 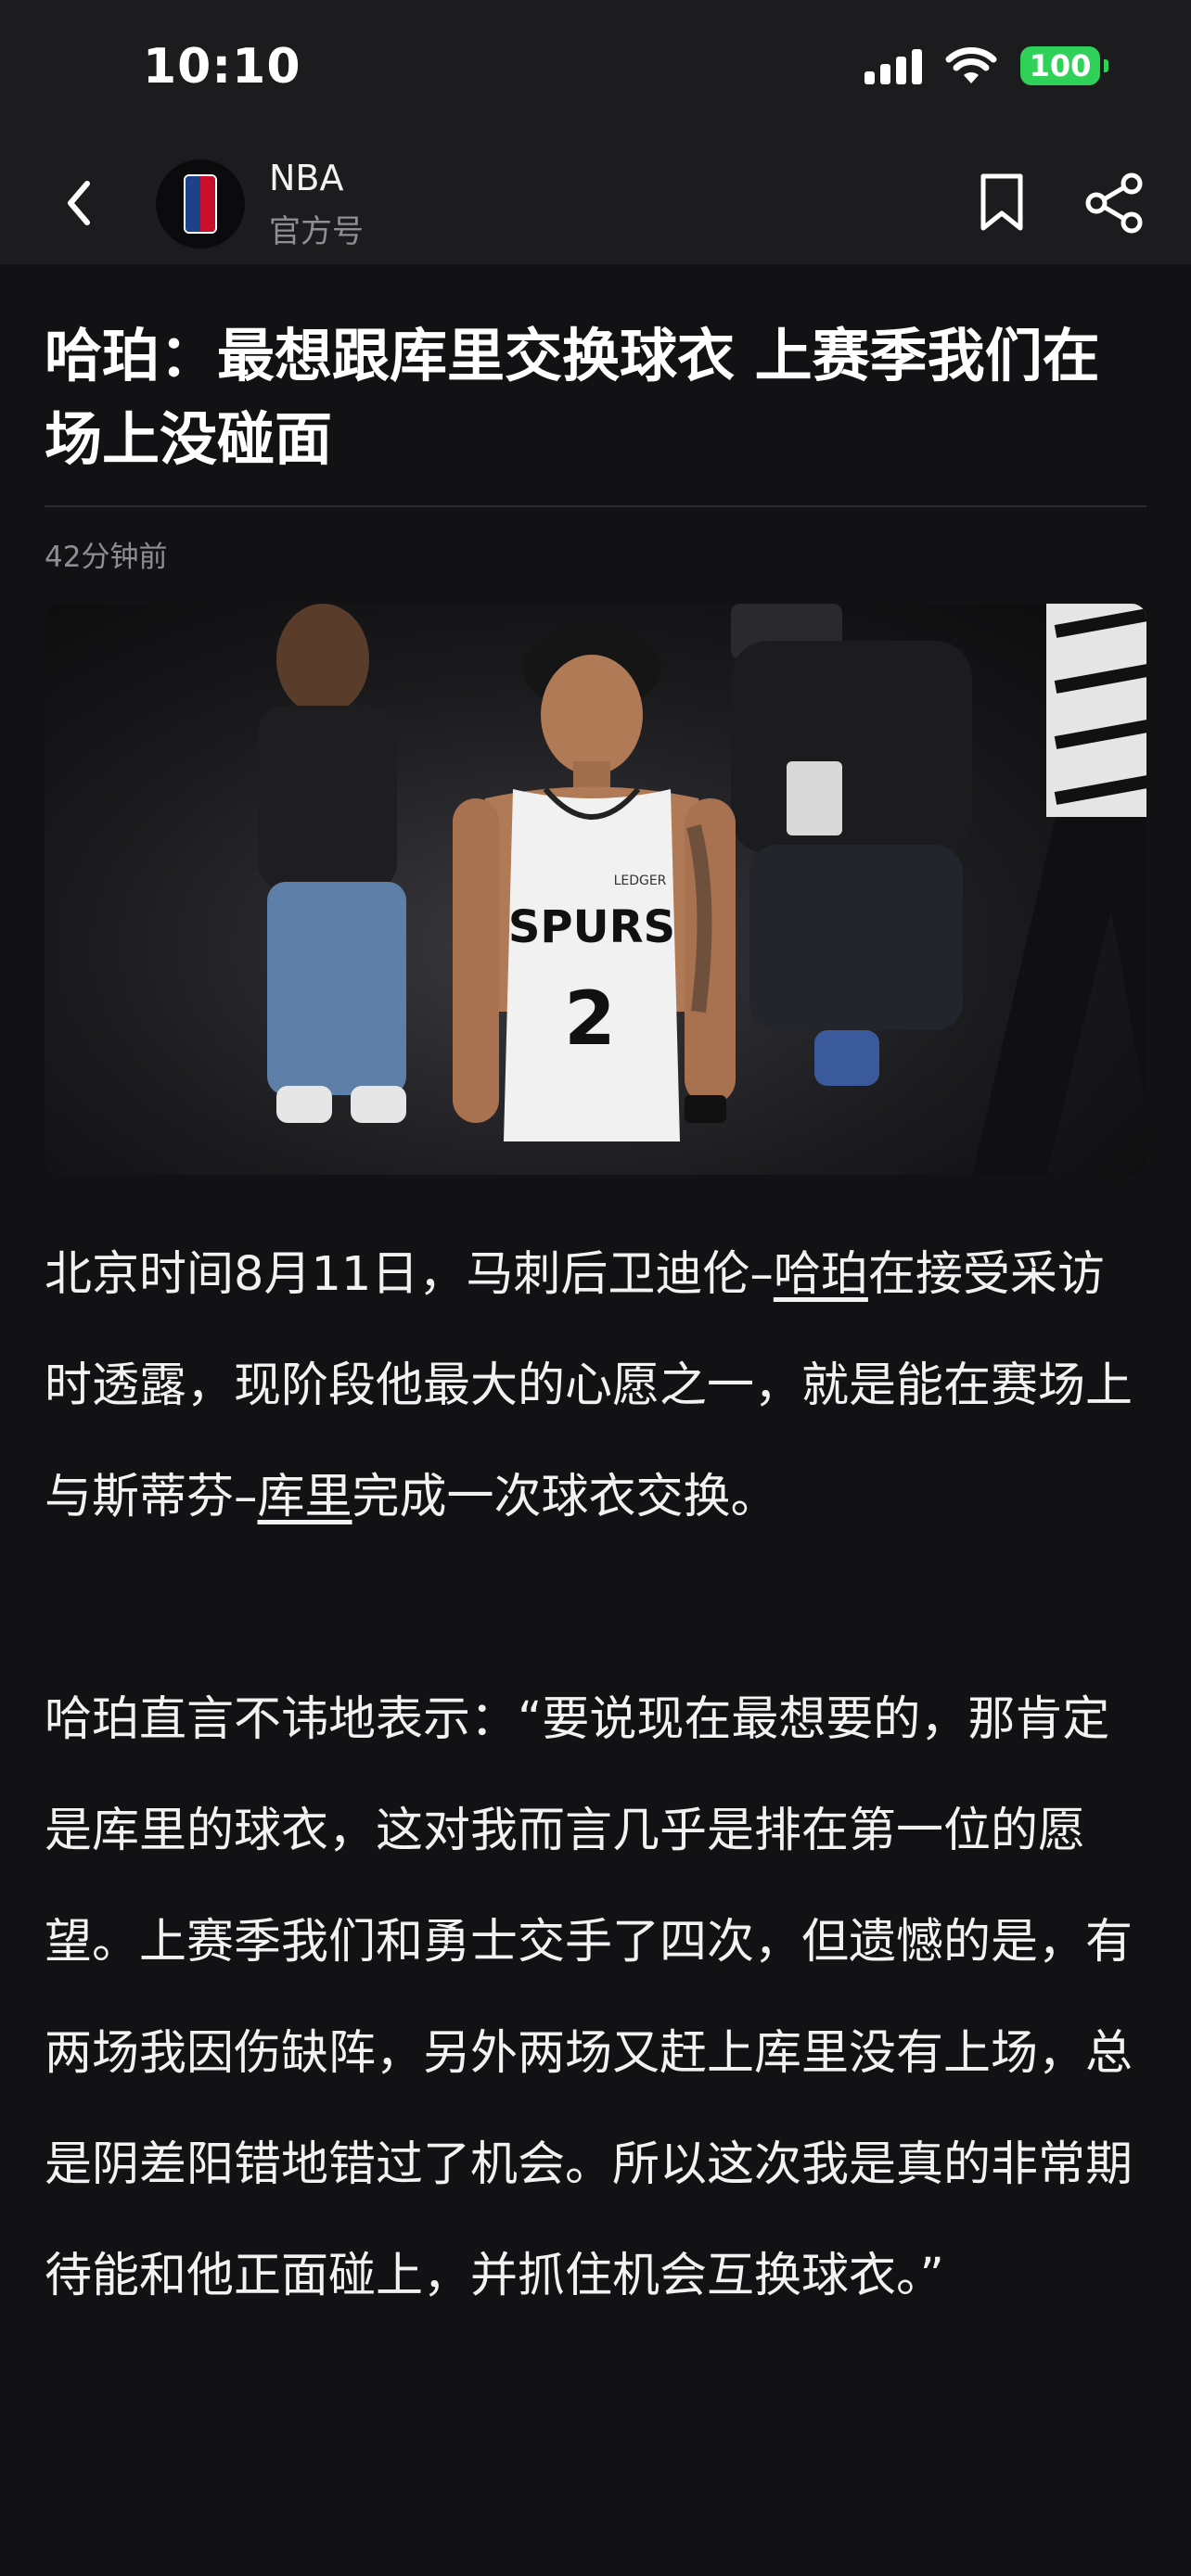 I want to click on bookmark-icon, so click(x=1002, y=203).